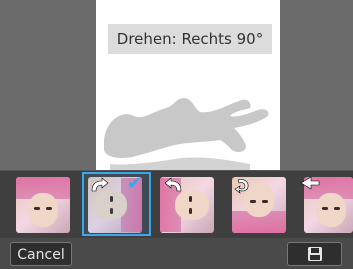 The image size is (353, 269). What do you see at coordinates (176, 253) in the screenshot?
I see `bottom-action-bar: Cancel` at bounding box center [176, 253].